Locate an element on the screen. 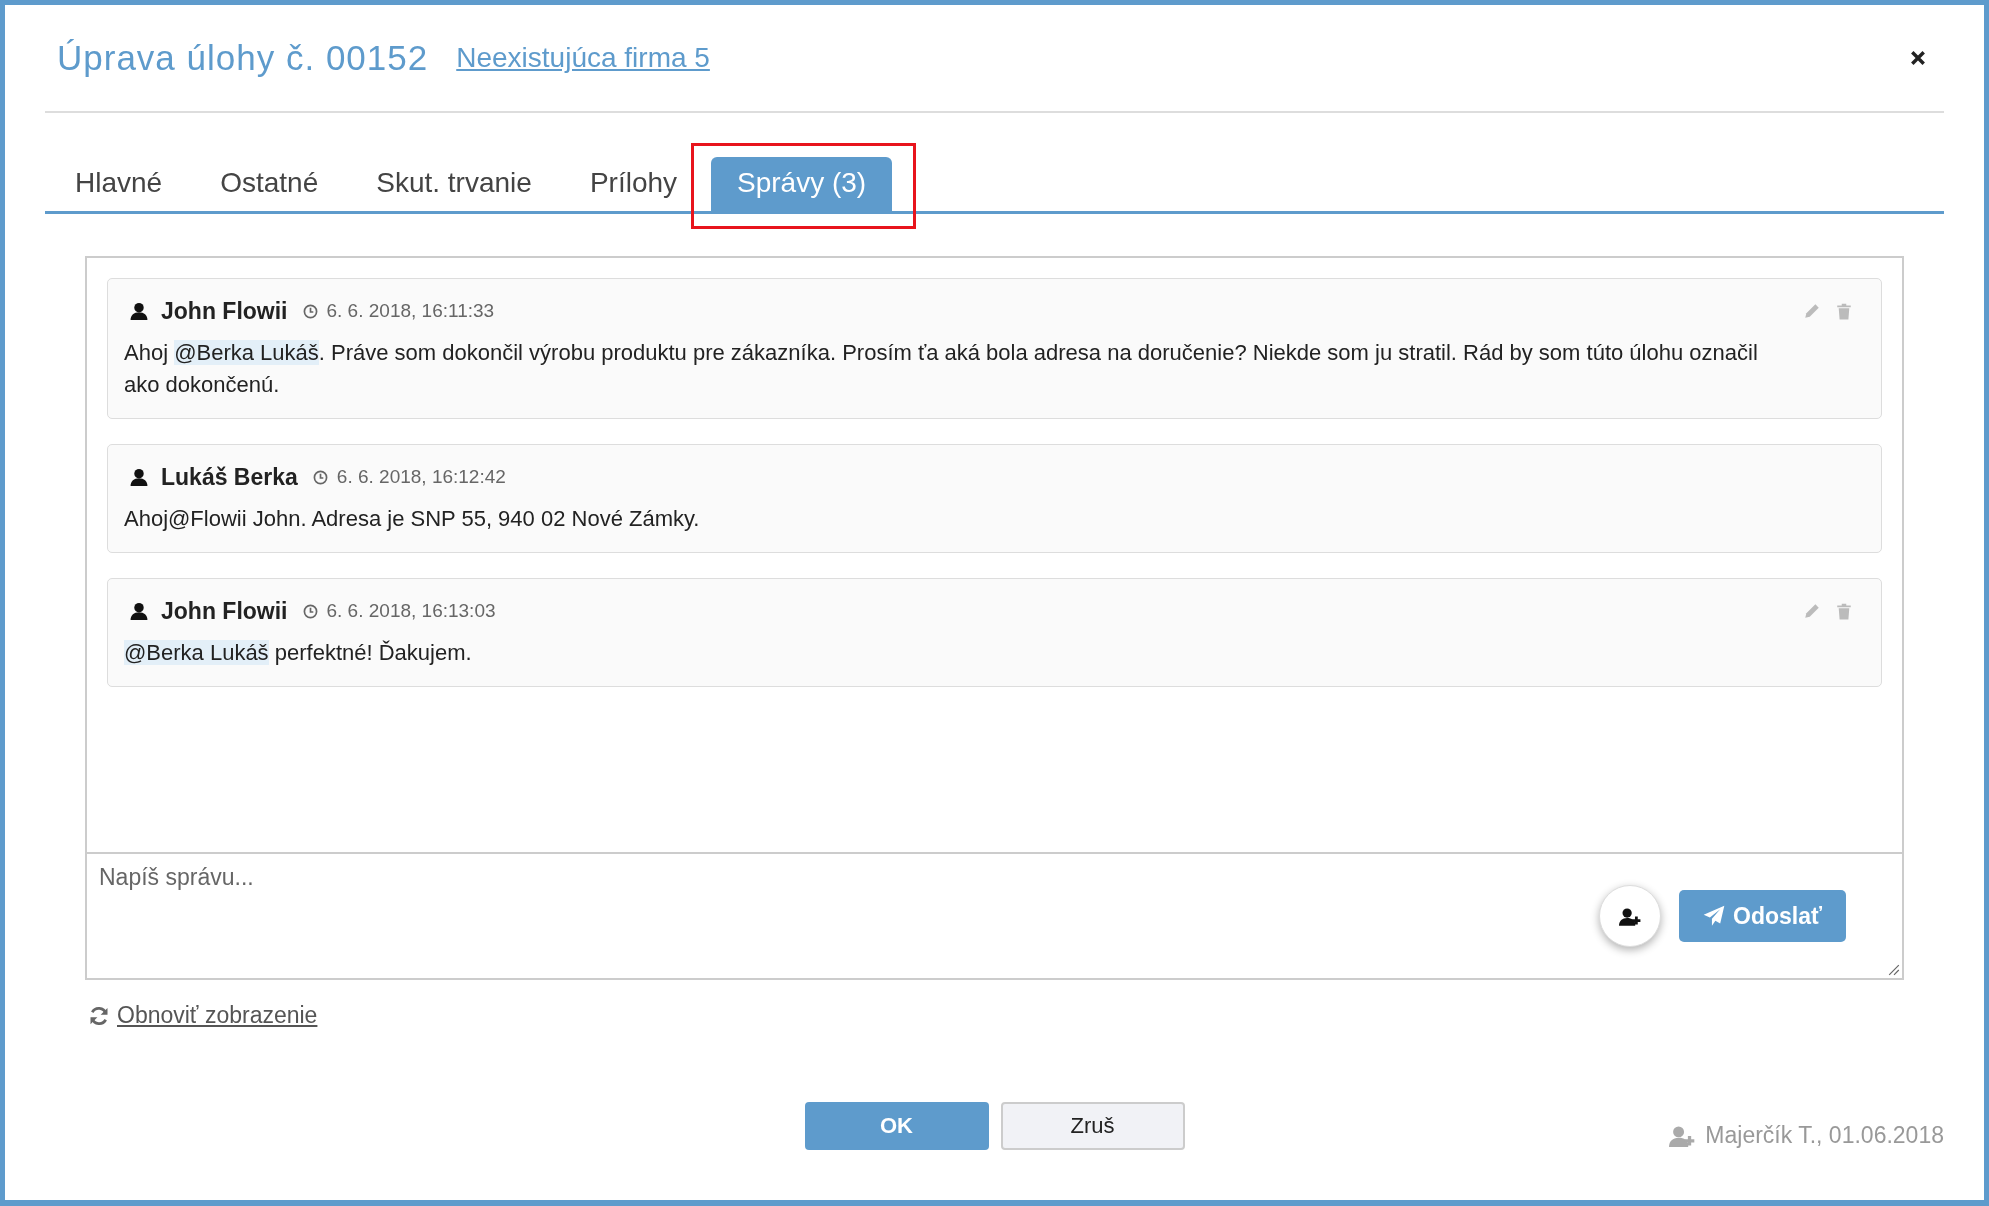  timestamp: 6. 6. 2018, 16:13:03 is located at coordinates (411, 611).